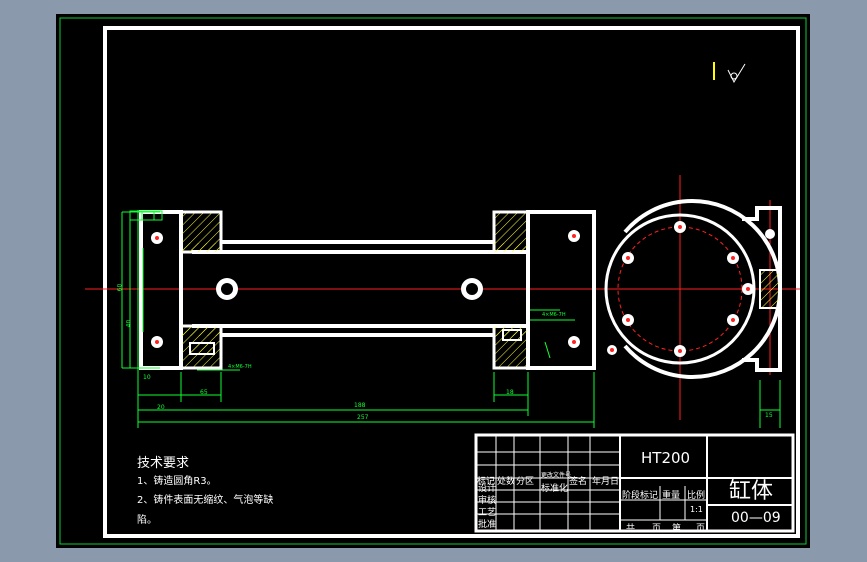 The width and height of the screenshot is (867, 562). Describe the element at coordinates (756, 518) in the screenshot. I see `drawing-number: 00—09` at that location.